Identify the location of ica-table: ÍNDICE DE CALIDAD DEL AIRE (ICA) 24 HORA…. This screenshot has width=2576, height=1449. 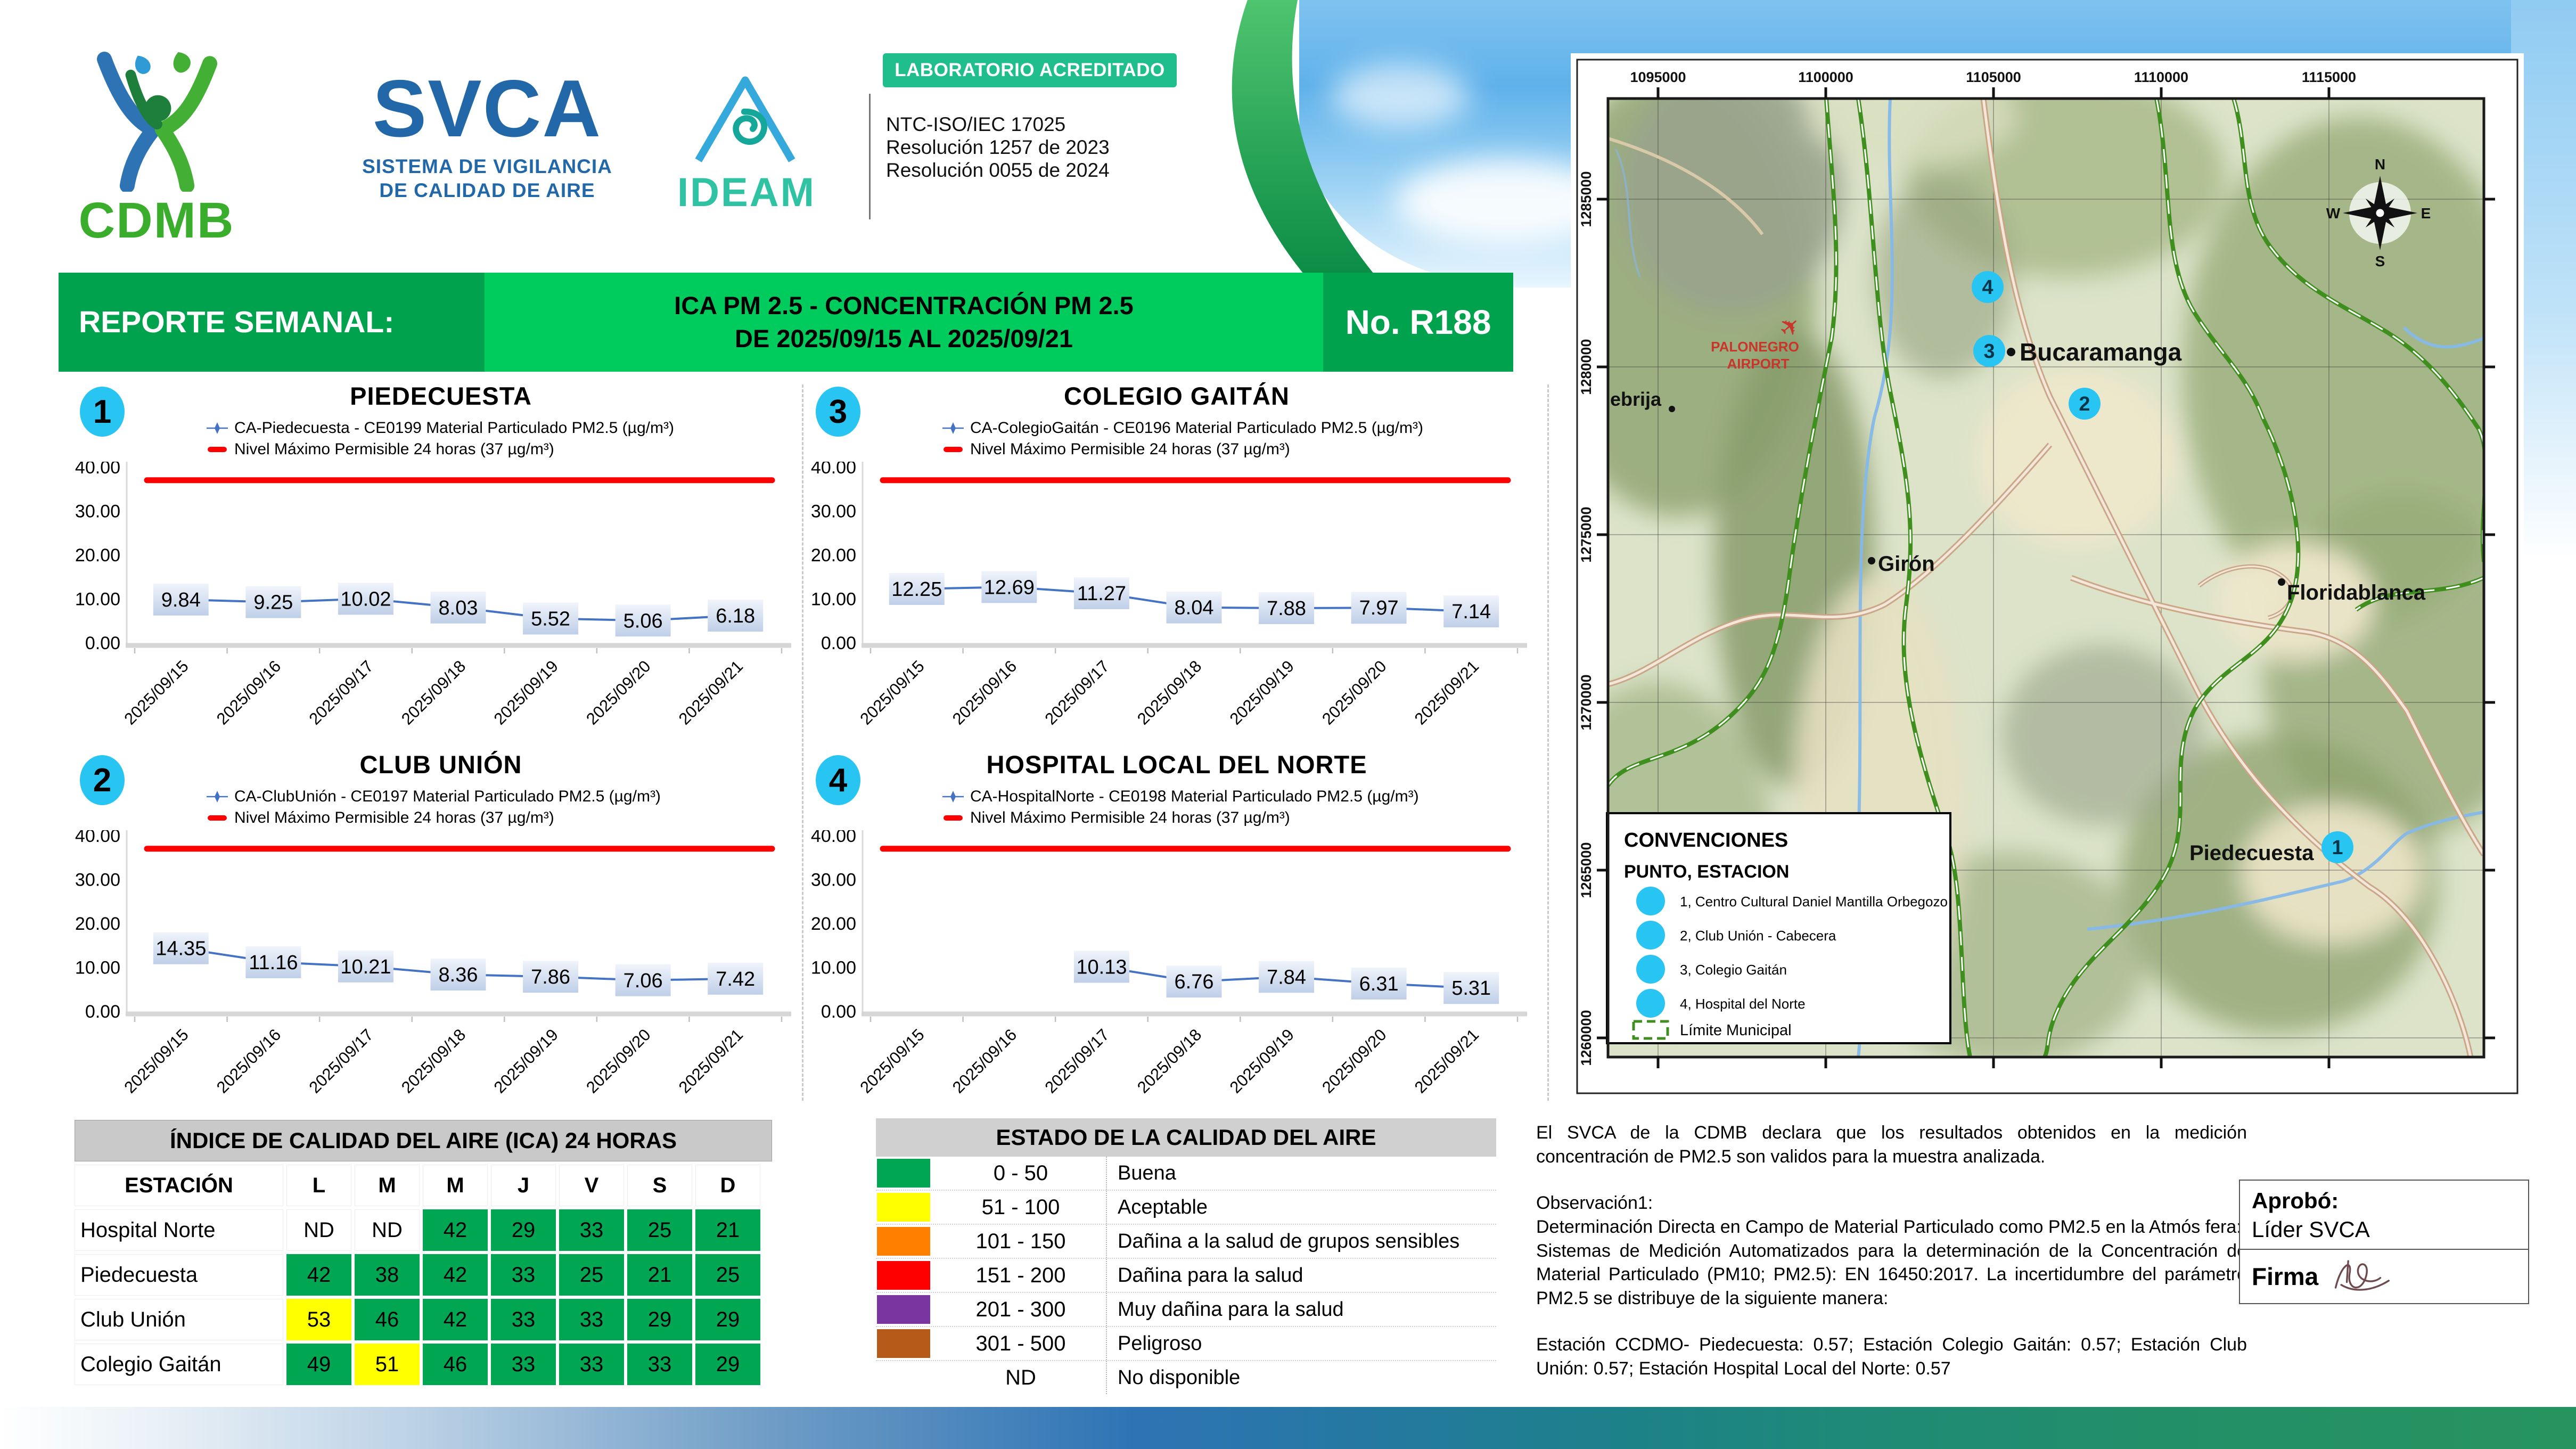
(423, 1252).